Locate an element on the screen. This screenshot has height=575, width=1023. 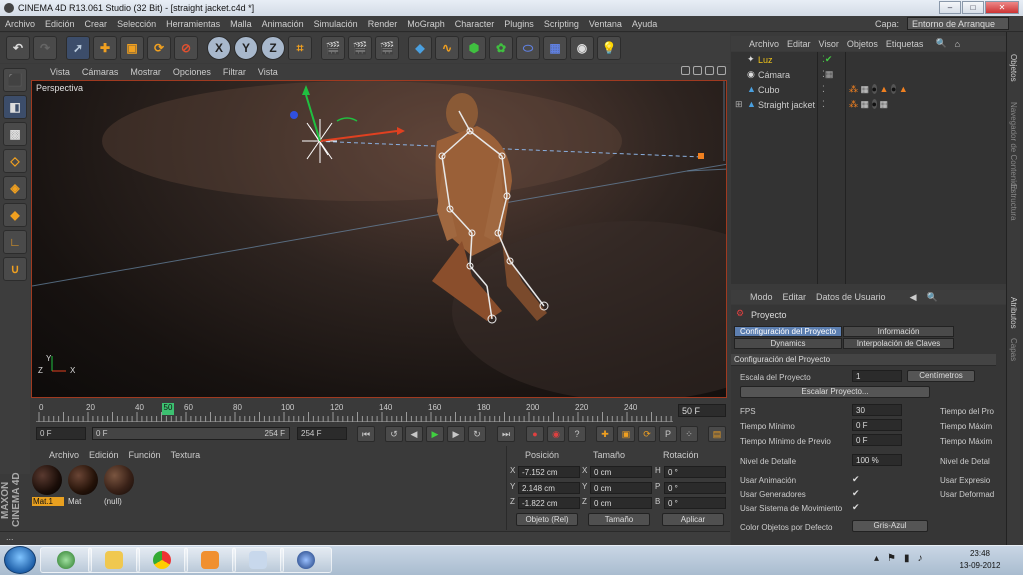
obj-menu-etiquetas: Etiquetas is located at coordinates (905, 44).